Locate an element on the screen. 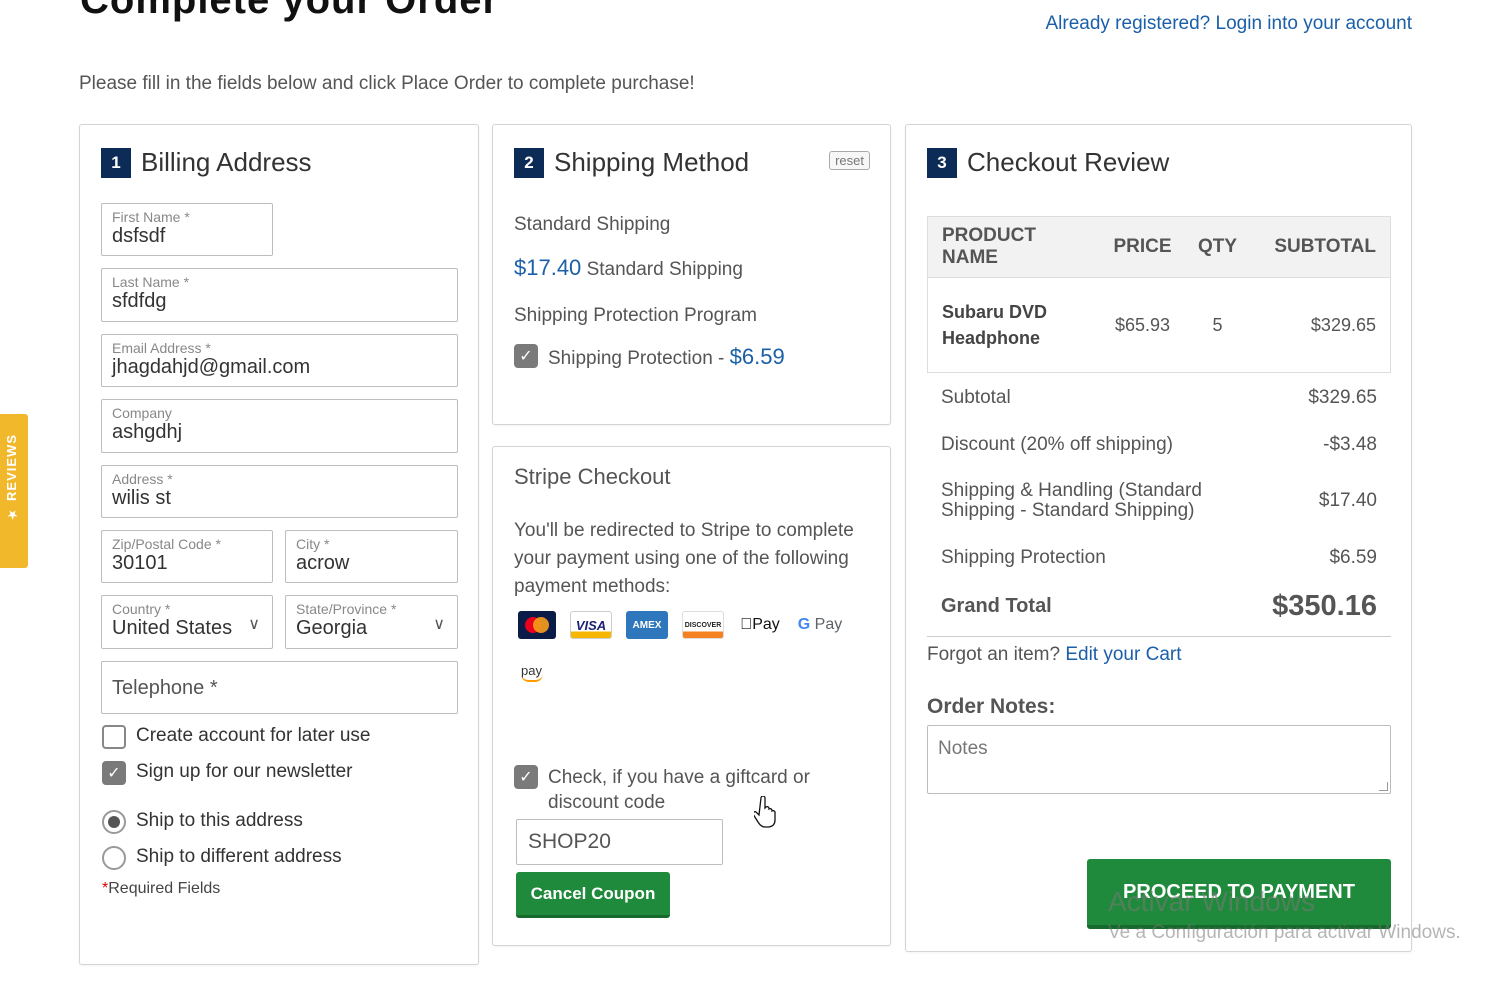 This screenshot has height=983, width=1500. field-value: wilis st is located at coordinates (141, 498).